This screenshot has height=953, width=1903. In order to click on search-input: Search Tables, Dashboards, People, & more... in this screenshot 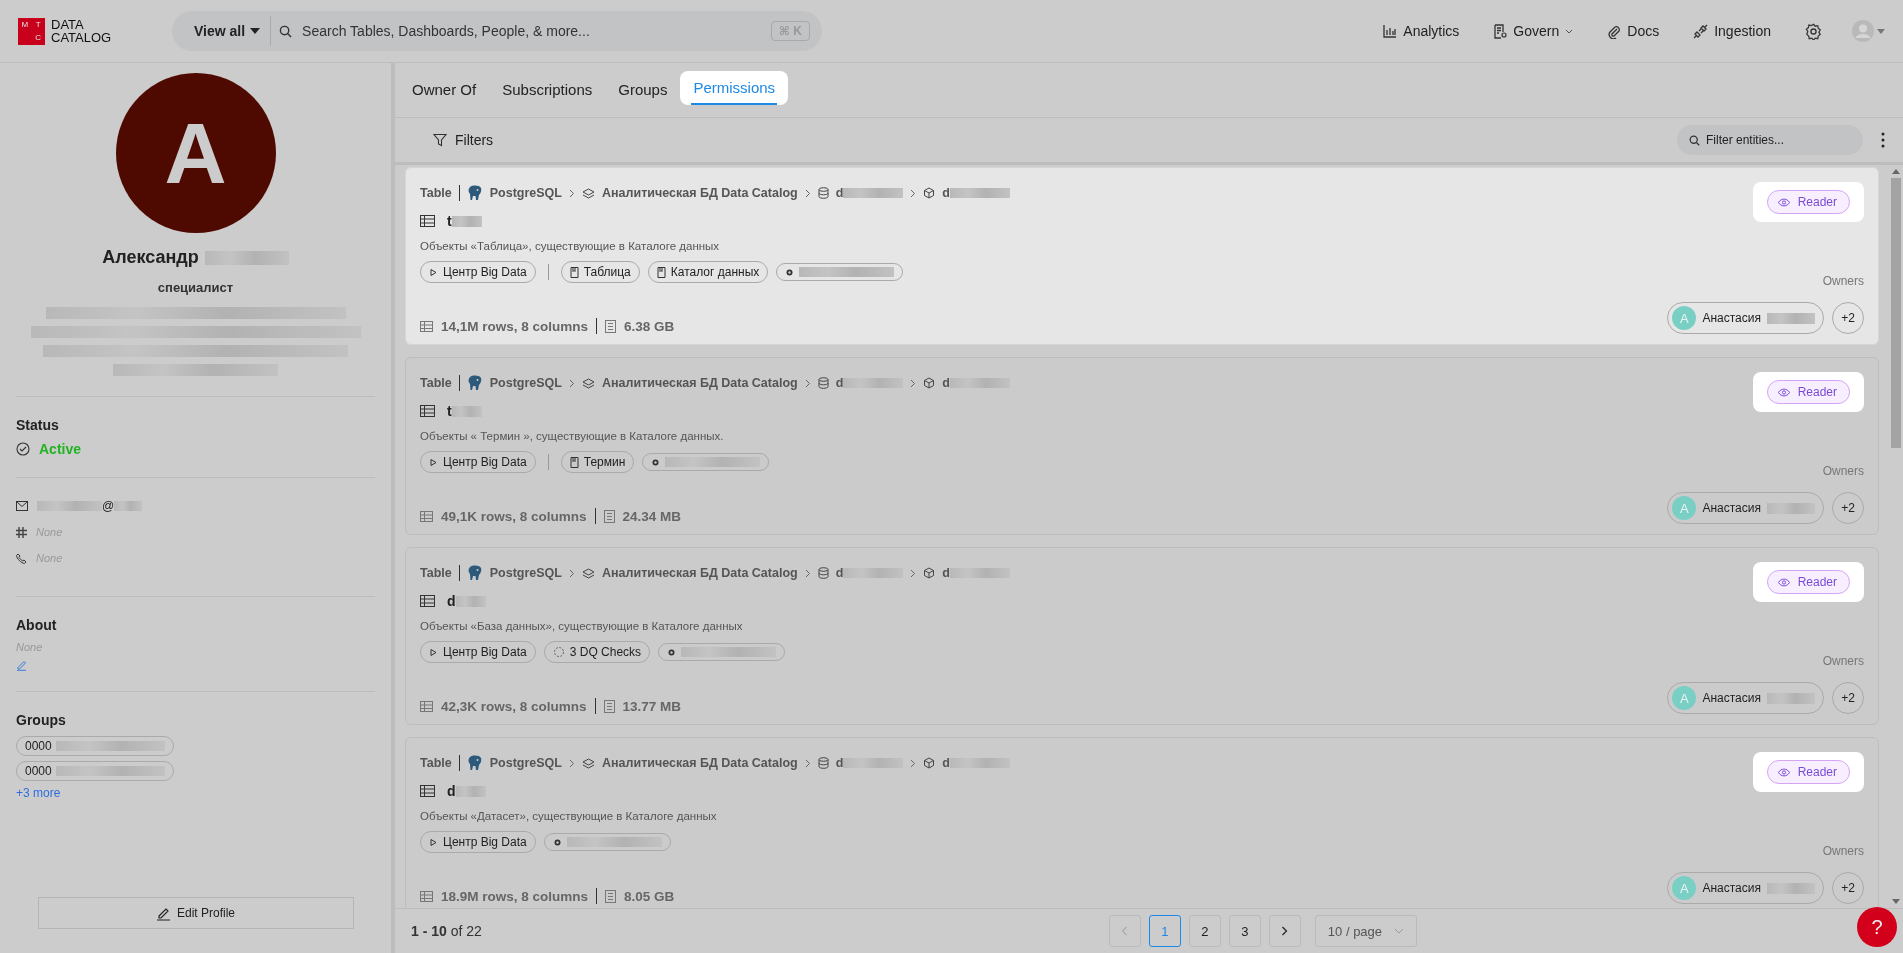, I will do `click(531, 31)`.